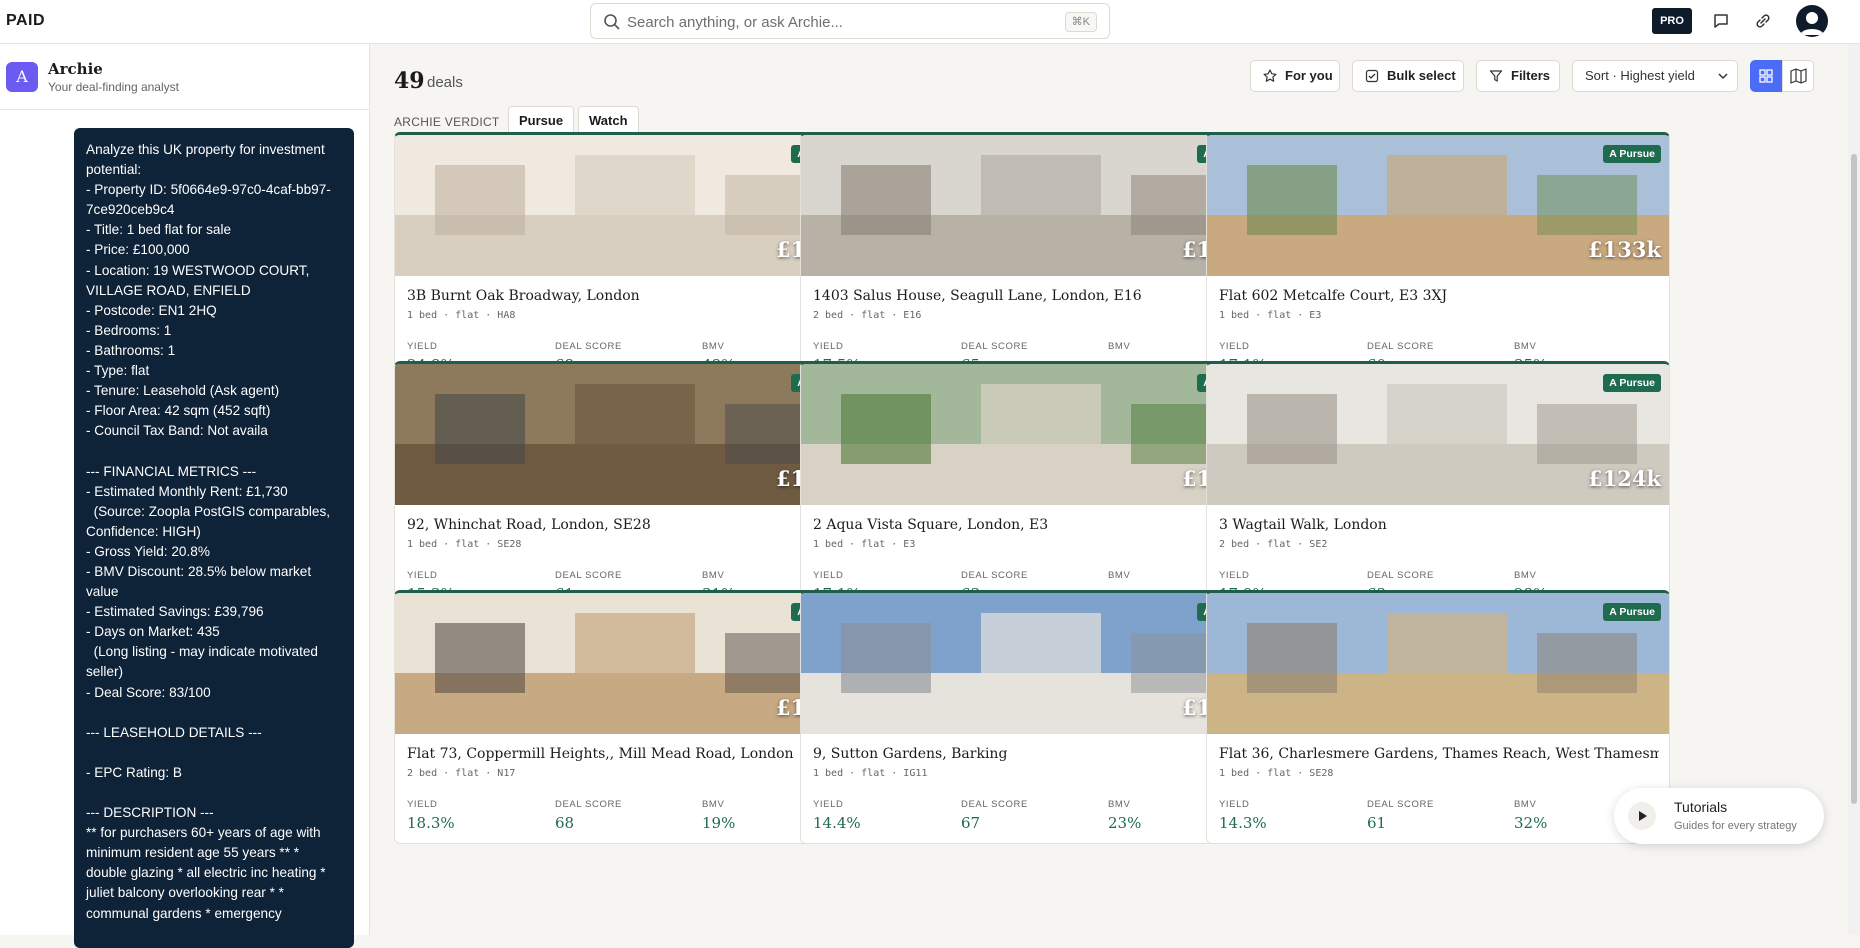  Describe the element at coordinates (626, 205) in the screenshot. I see `property-photo: A Pursue£116k` at that location.